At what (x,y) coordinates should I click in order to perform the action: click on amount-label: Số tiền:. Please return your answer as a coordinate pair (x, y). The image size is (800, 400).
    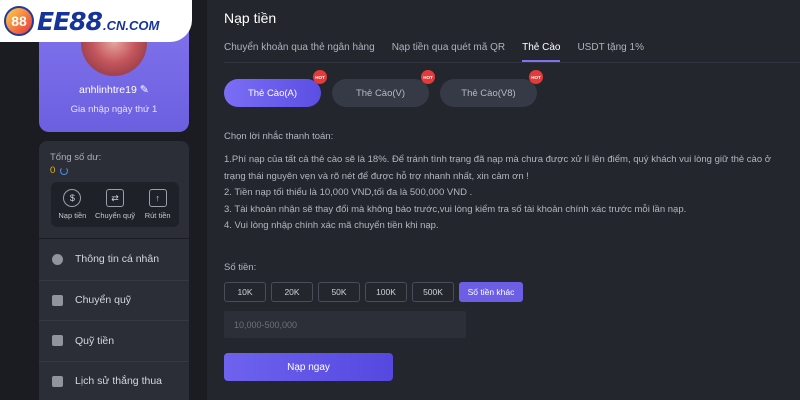
    Looking at the image, I should click on (240, 267).